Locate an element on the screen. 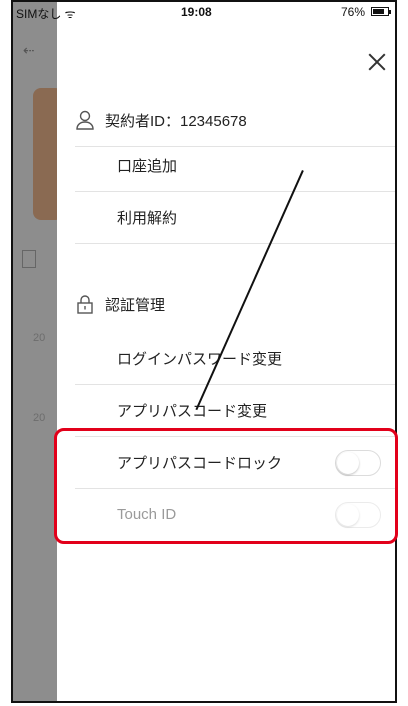  auth-section-title: 認証管理 is located at coordinates (135, 305).